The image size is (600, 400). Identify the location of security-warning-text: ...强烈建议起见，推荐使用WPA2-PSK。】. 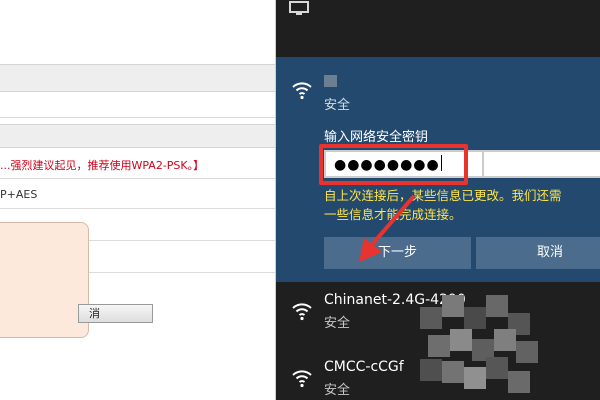
(102, 165).